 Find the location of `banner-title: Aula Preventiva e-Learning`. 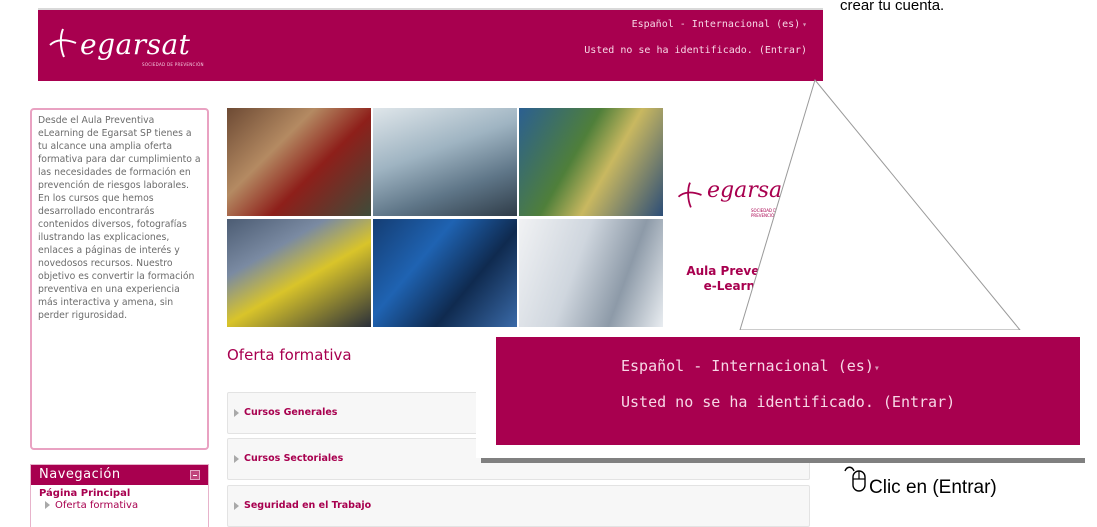

banner-title: Aula Preventiva e-Learning is located at coordinates (740, 279).